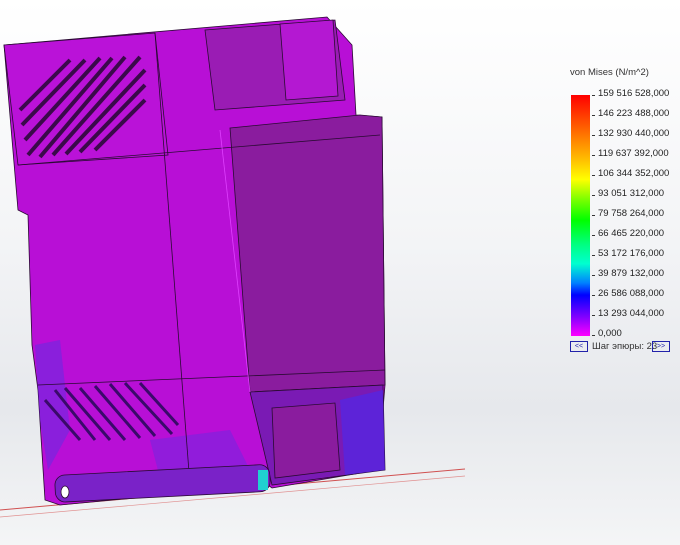 The width and height of the screenshot is (680, 545). What do you see at coordinates (306, 440) in the screenshot?
I see `bottom-right-window` at bounding box center [306, 440].